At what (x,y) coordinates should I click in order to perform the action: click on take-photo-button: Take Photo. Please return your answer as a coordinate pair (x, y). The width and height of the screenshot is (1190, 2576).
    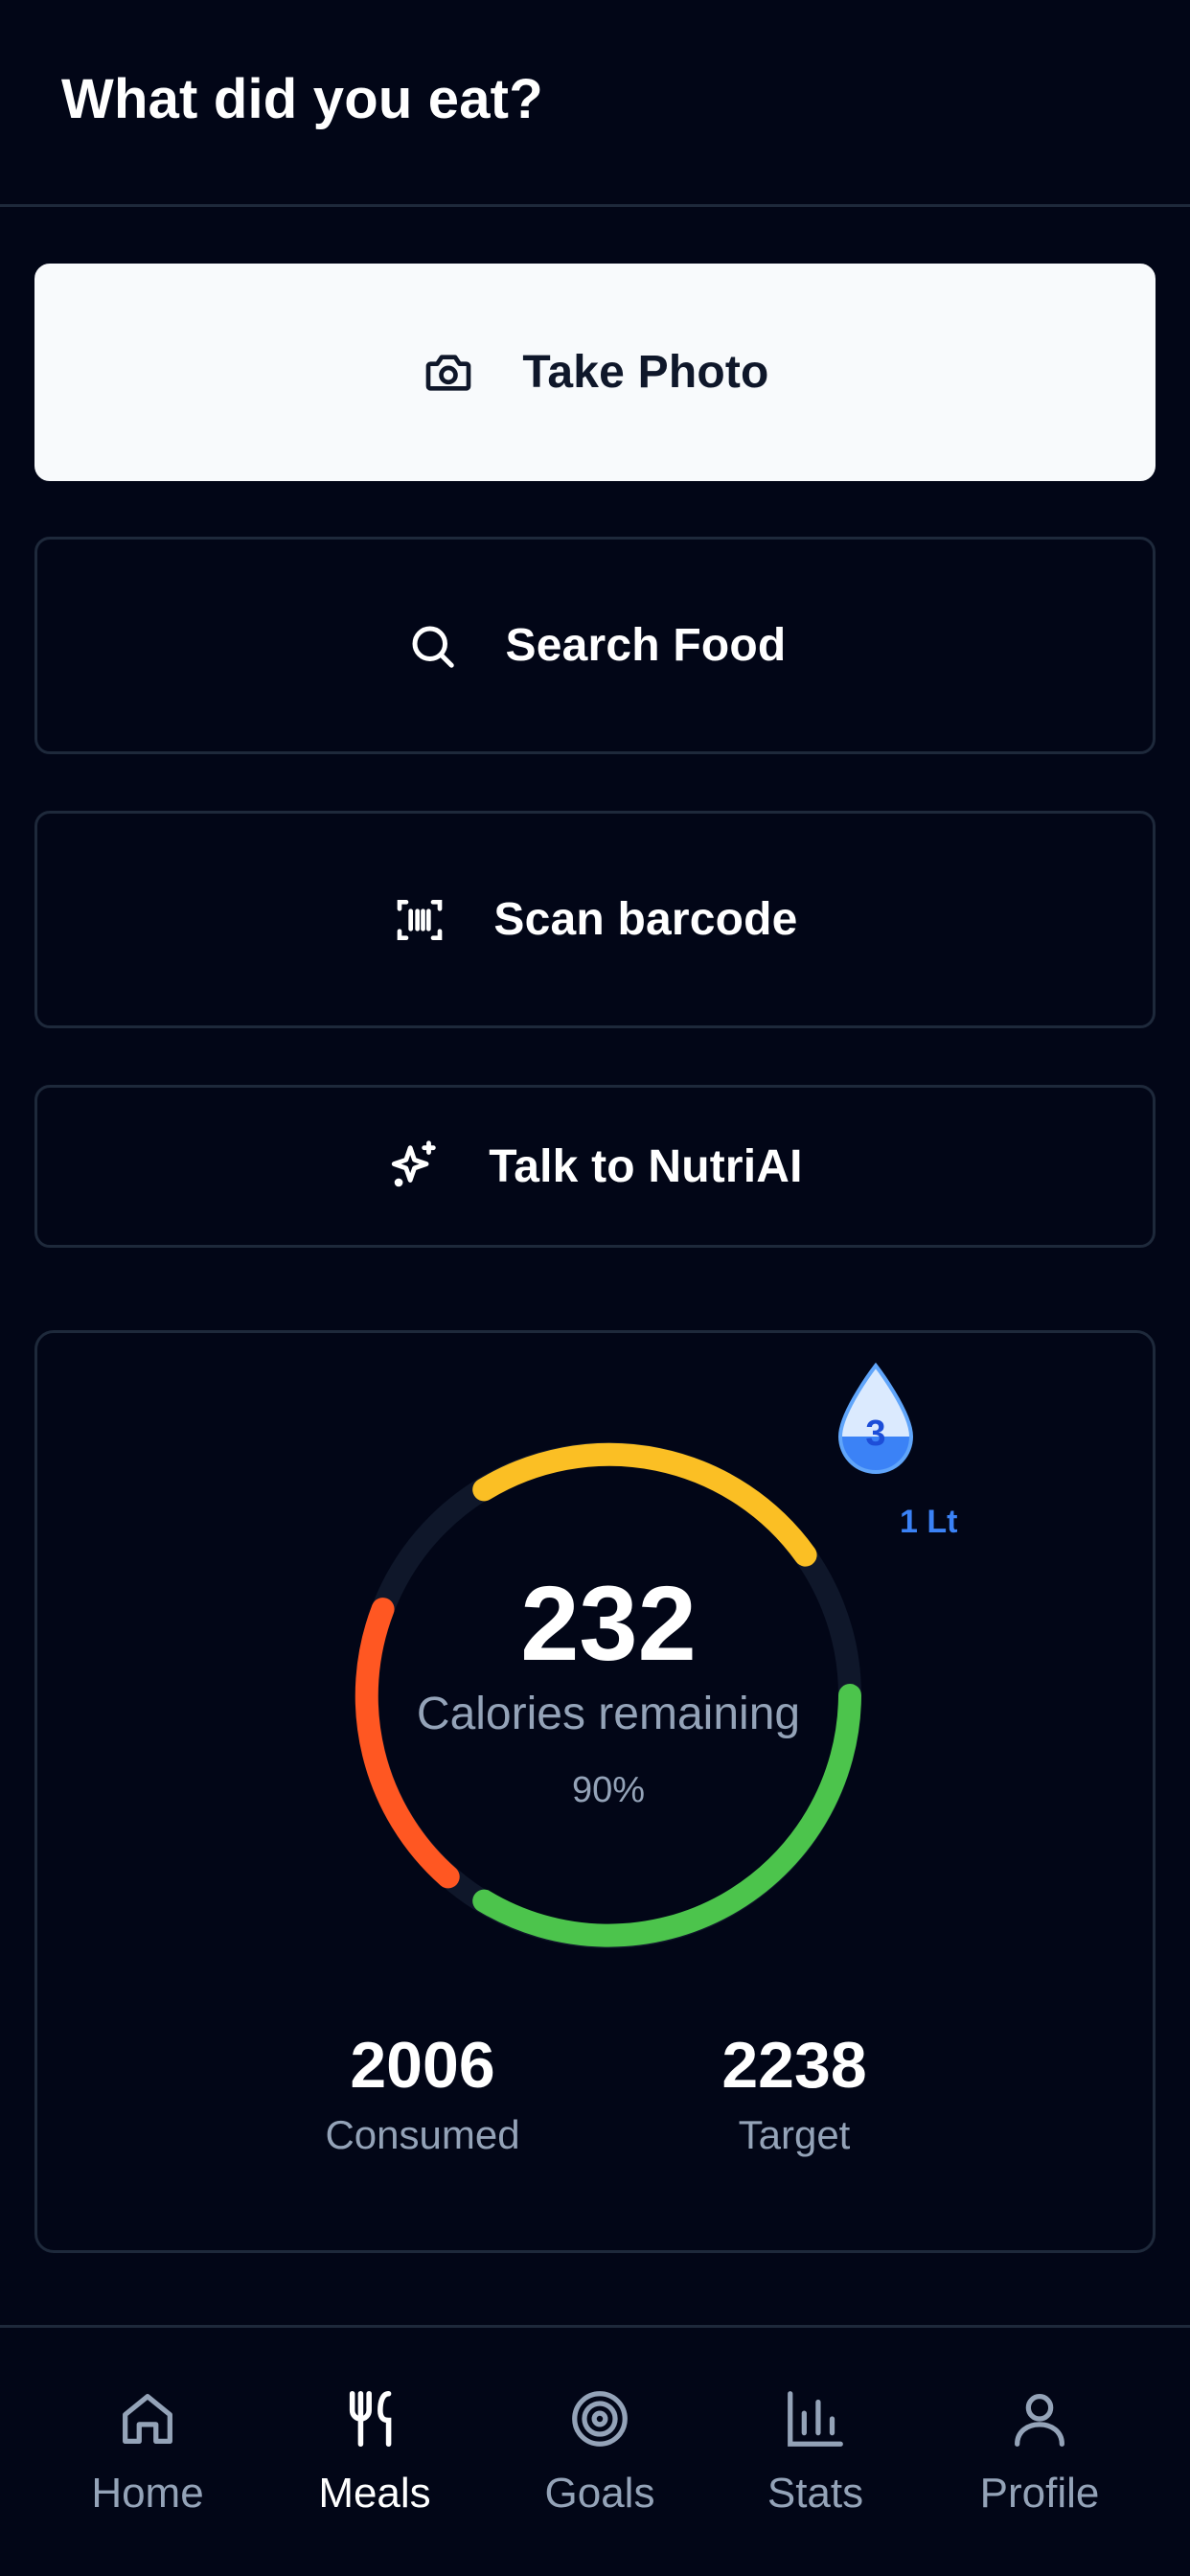
    Looking at the image, I should click on (595, 373).